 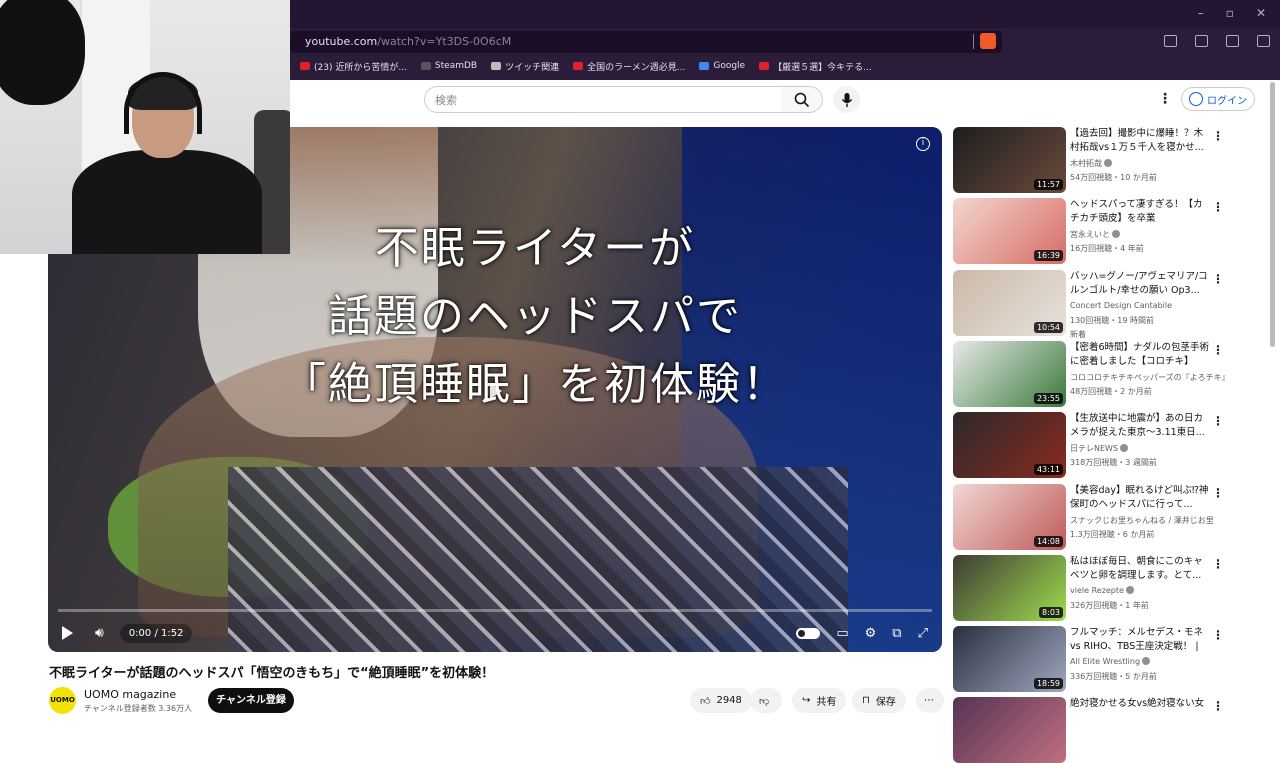 I want to click on bookmark-item: Google, so click(x=722, y=66).